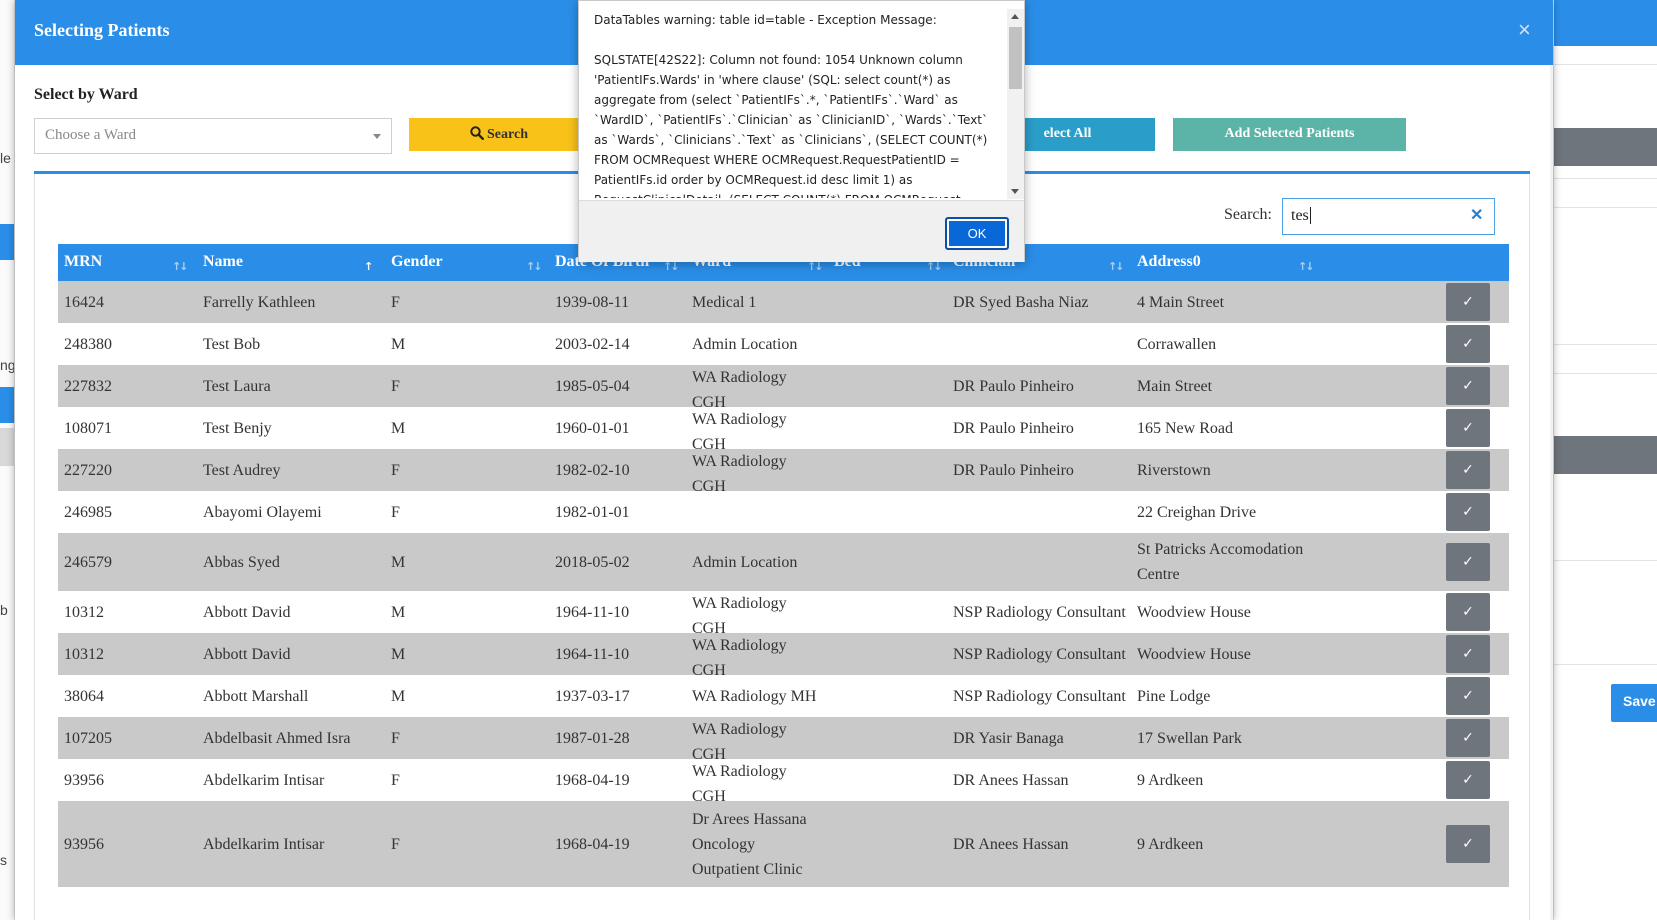 The width and height of the screenshot is (1657, 920). Describe the element at coordinates (417, 262) in the screenshot. I see `column-header-gender: Gender` at that location.